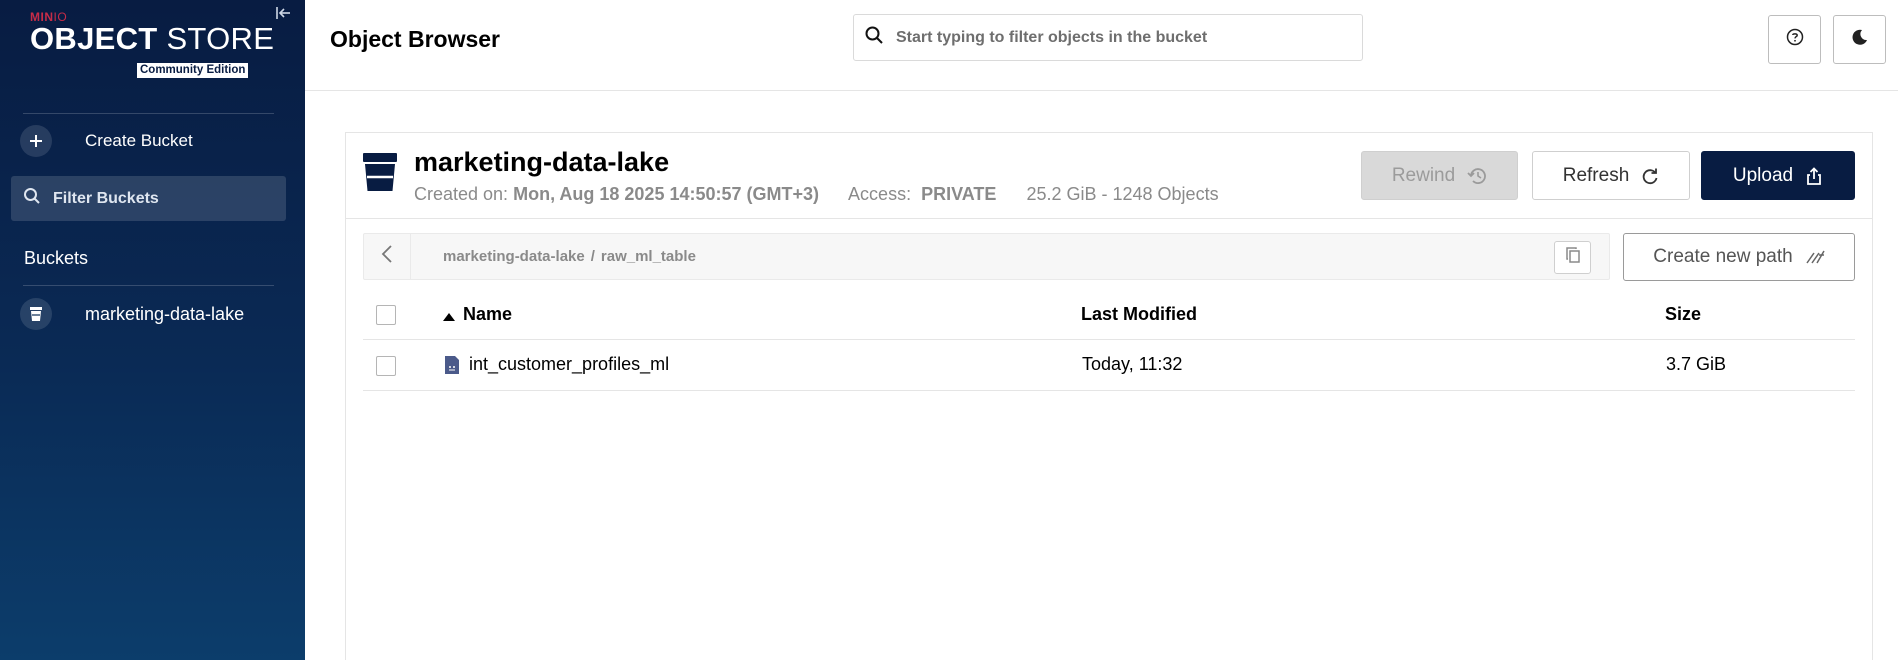 The width and height of the screenshot is (1898, 660). Describe the element at coordinates (1423, 175) in the screenshot. I see `rewind-label: Rewind` at that location.